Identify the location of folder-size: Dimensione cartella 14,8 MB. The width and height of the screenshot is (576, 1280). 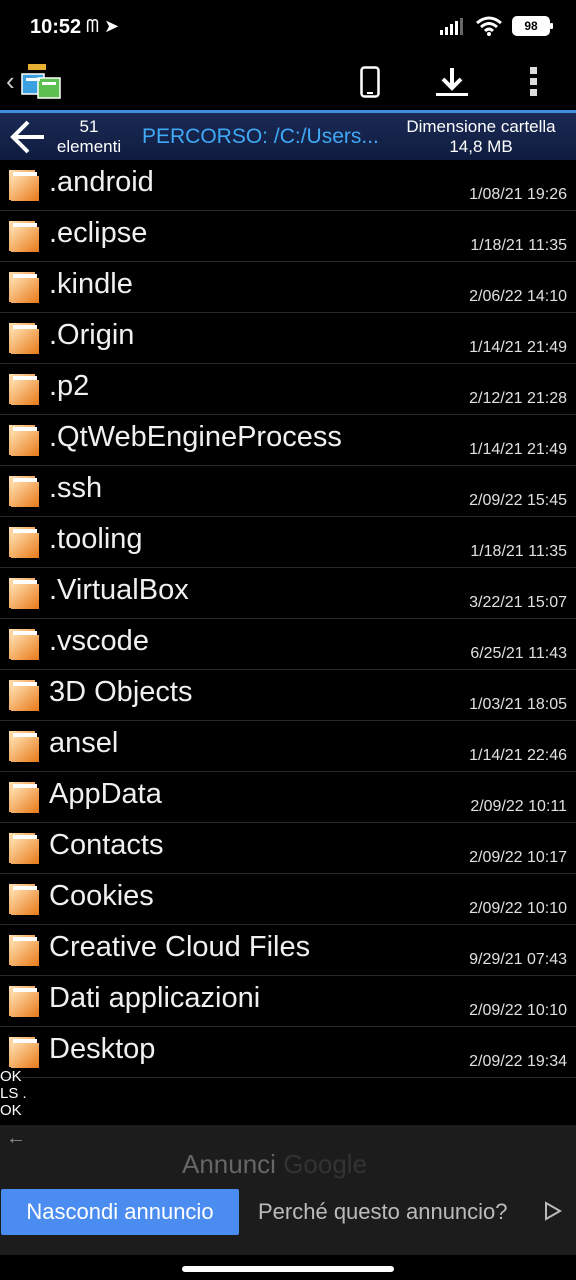
(481, 137).